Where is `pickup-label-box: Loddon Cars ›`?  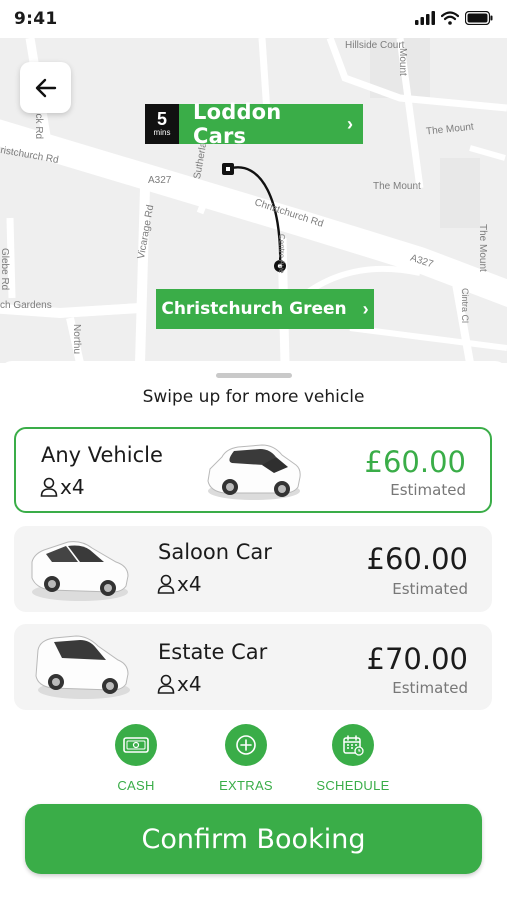
pickup-label-box: Loddon Cars › is located at coordinates (271, 124).